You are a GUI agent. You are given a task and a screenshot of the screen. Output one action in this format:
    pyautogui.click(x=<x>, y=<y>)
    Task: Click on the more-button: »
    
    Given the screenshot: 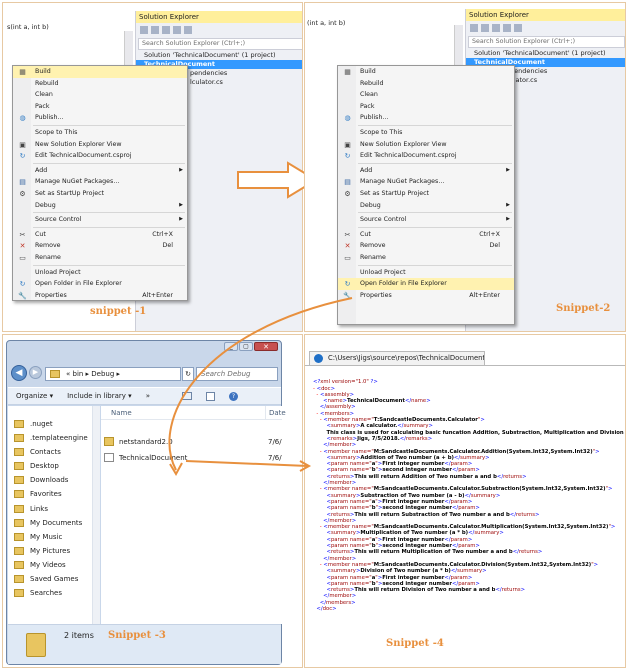 What is the action you would take?
    pyautogui.click(x=148, y=396)
    